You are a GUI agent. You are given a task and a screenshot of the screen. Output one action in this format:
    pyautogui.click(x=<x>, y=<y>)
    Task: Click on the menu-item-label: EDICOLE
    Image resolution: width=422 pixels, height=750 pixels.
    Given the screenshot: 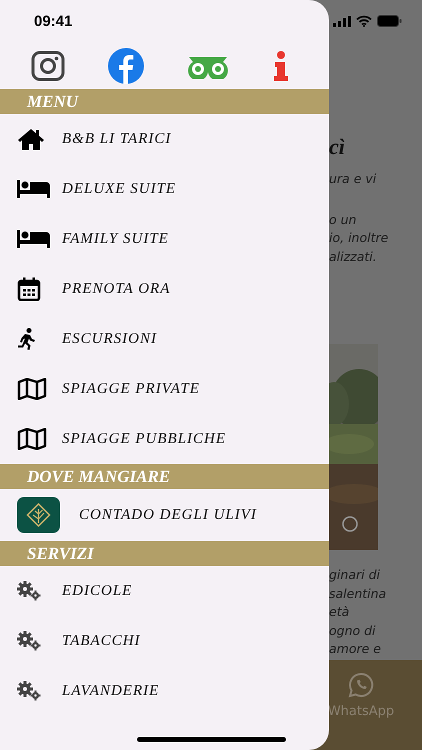 What is the action you would take?
    pyautogui.click(x=97, y=591)
    